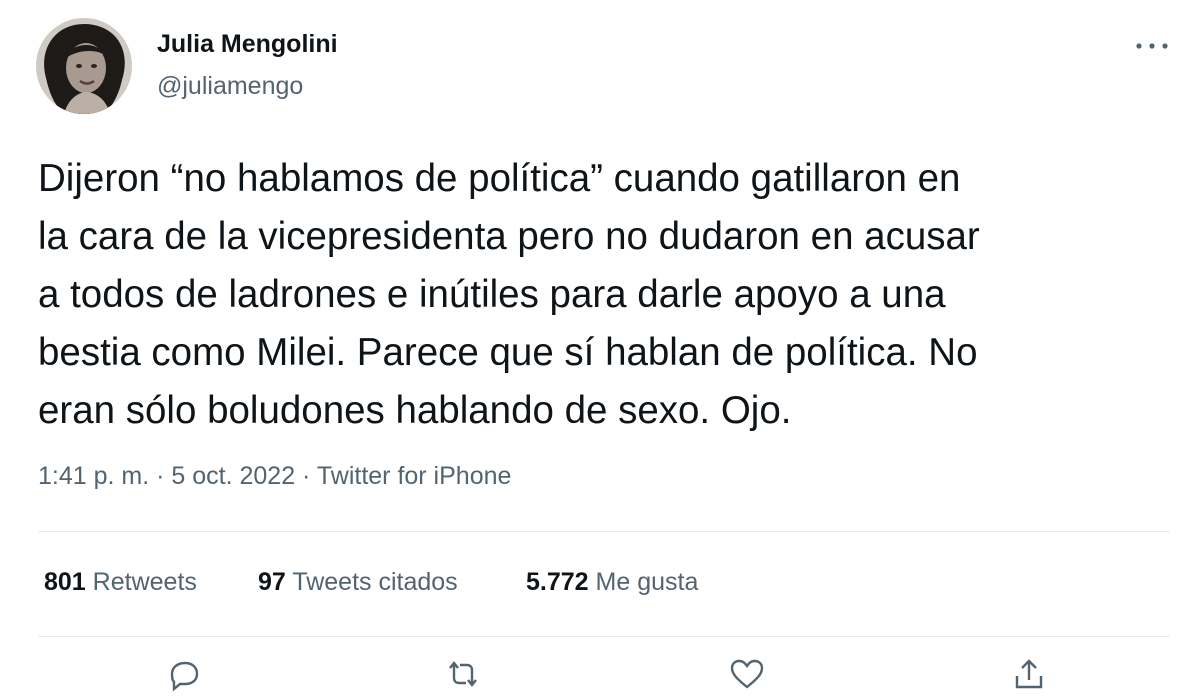 This screenshot has height=699, width=1200. Describe the element at coordinates (463, 674) in the screenshot. I see `retweet-icon` at that location.